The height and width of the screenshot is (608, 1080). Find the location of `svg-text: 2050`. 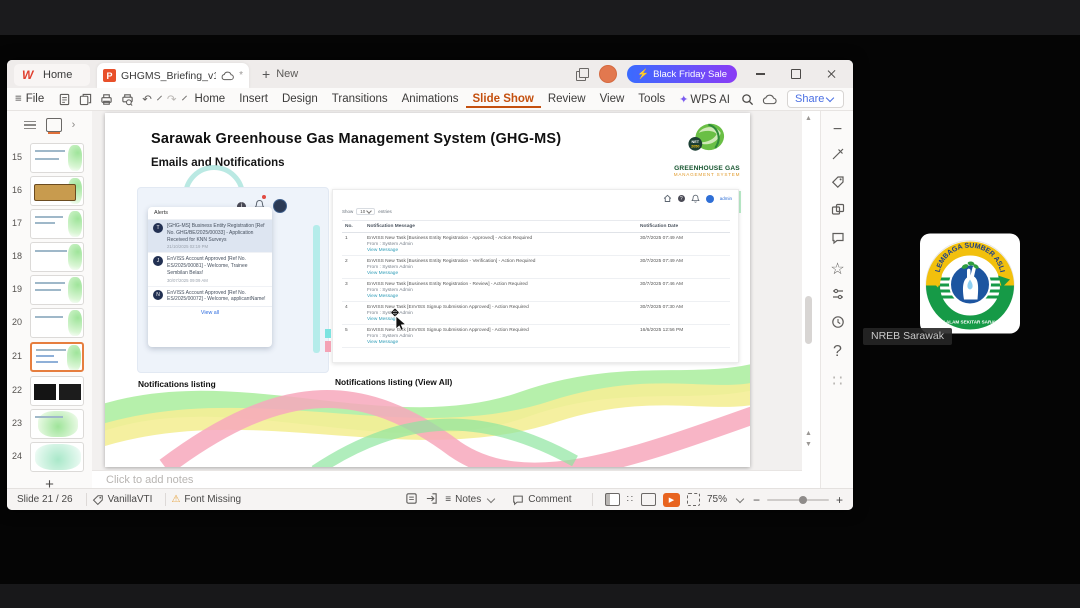

svg-text: 2050 is located at coordinates (695, 146).